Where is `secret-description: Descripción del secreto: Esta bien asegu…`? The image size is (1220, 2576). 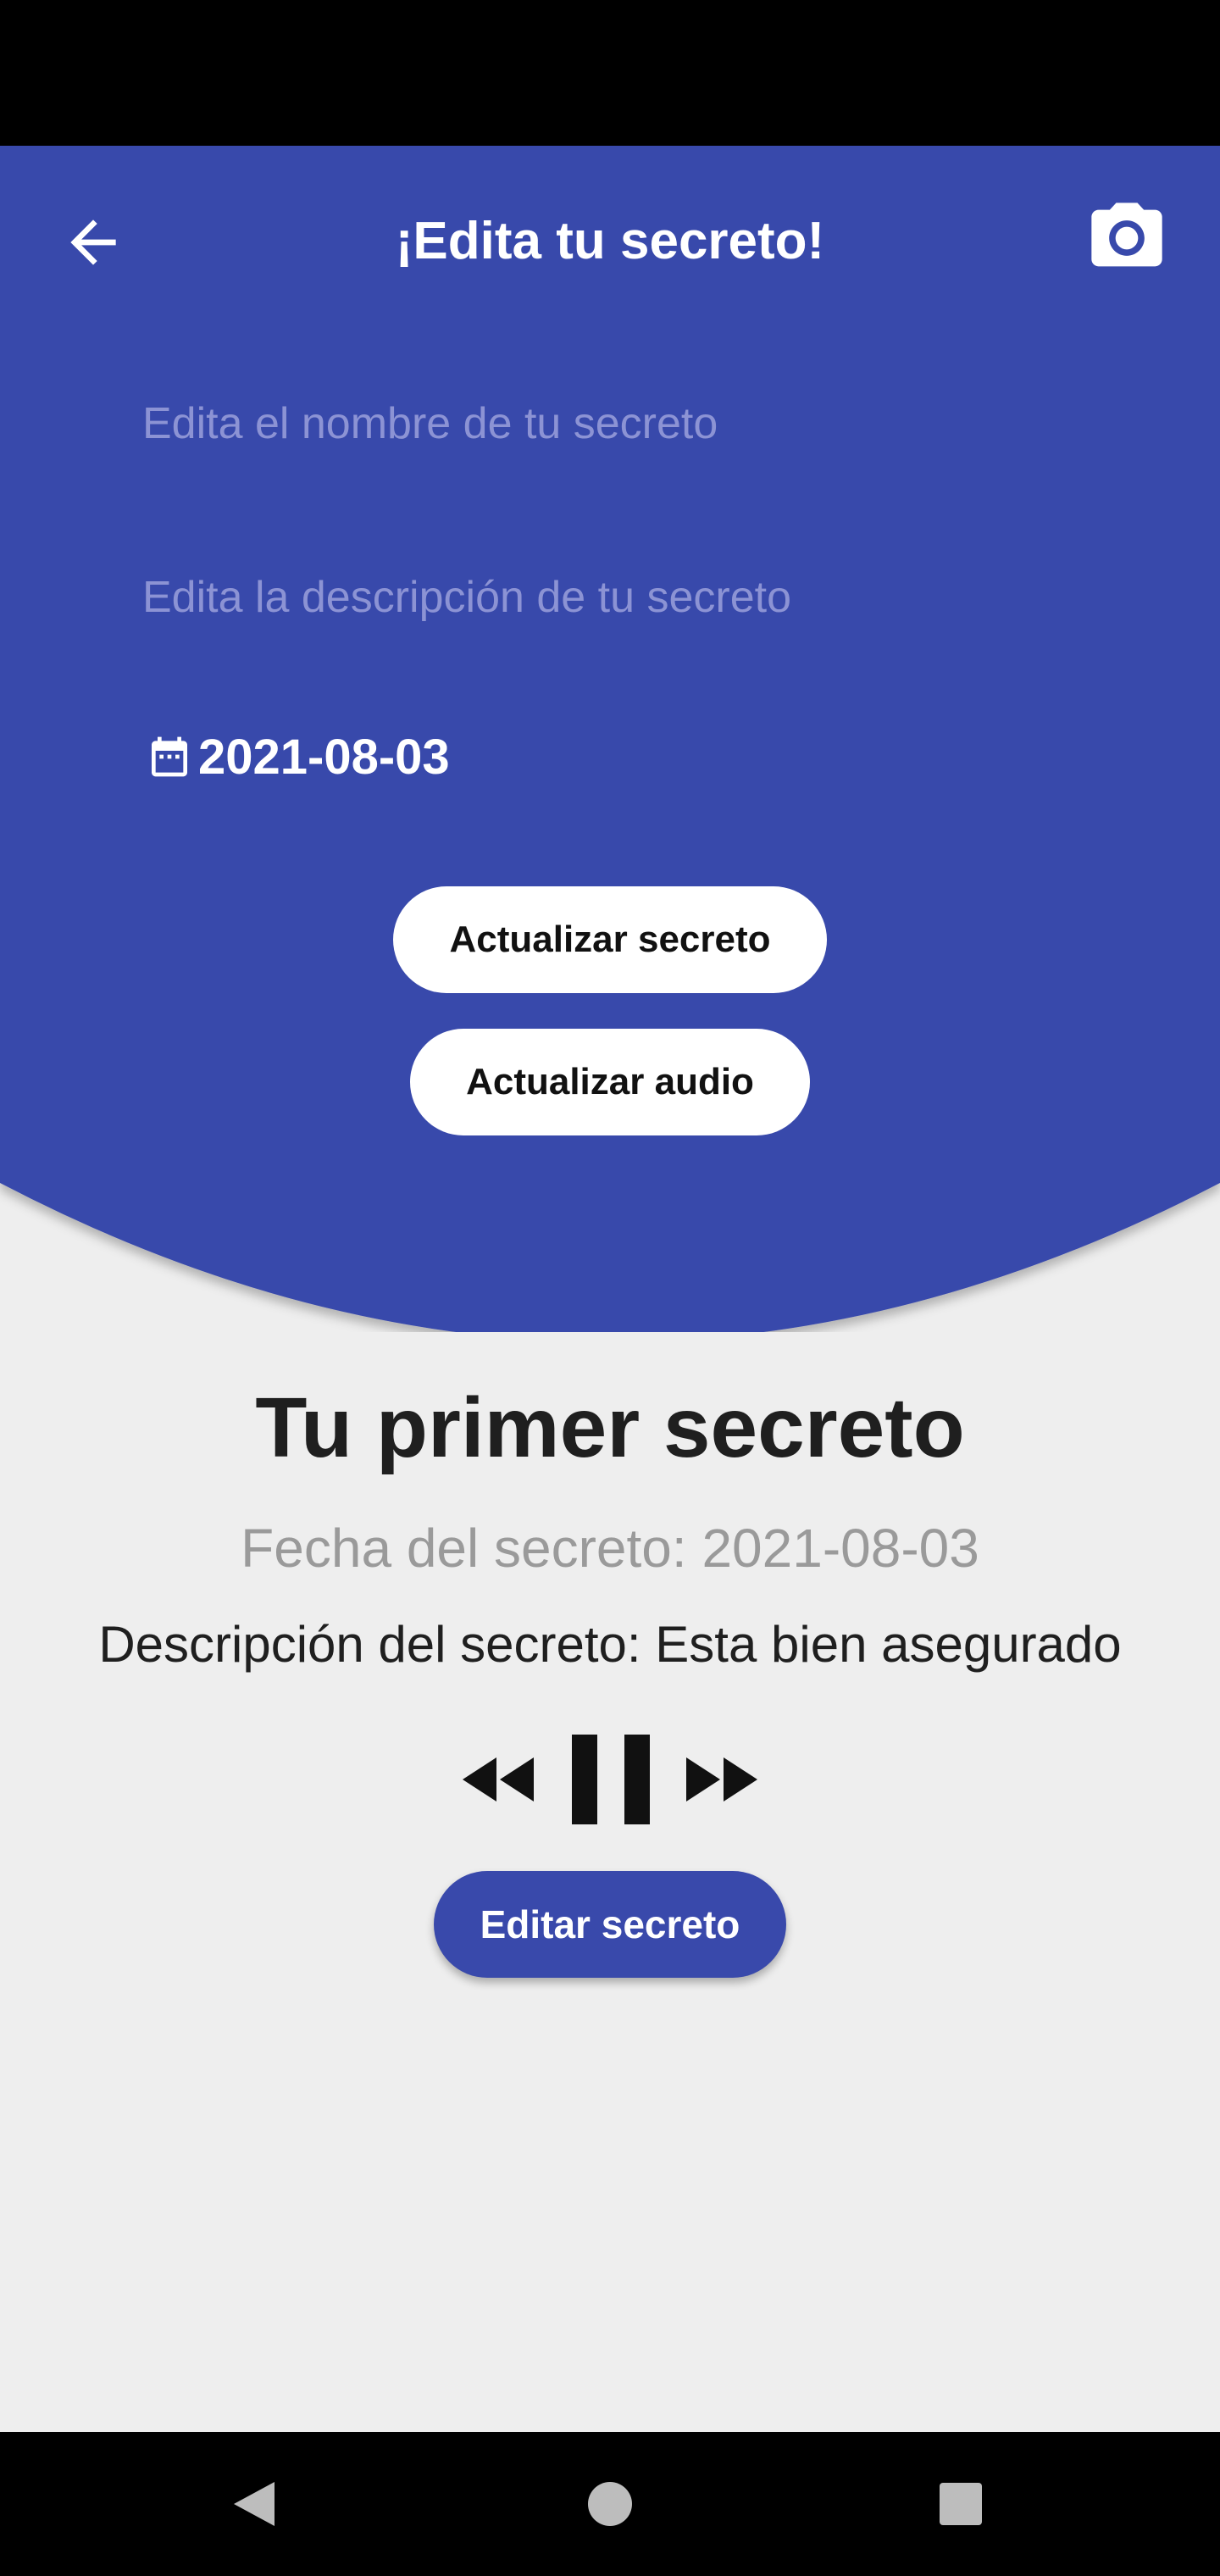 secret-description: Descripción del secreto: Esta bien asegu… is located at coordinates (610, 1644).